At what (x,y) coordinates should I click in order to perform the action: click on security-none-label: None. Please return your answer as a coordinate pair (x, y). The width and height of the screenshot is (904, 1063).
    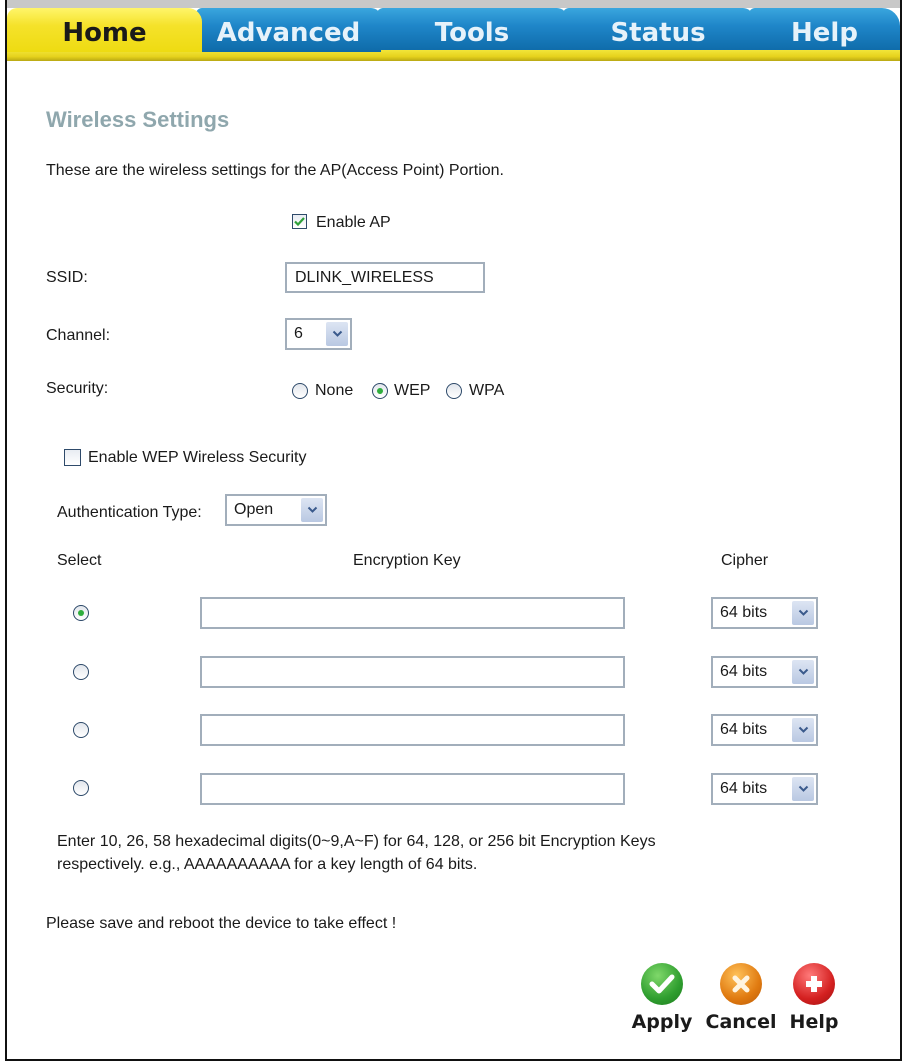
    Looking at the image, I should click on (334, 390).